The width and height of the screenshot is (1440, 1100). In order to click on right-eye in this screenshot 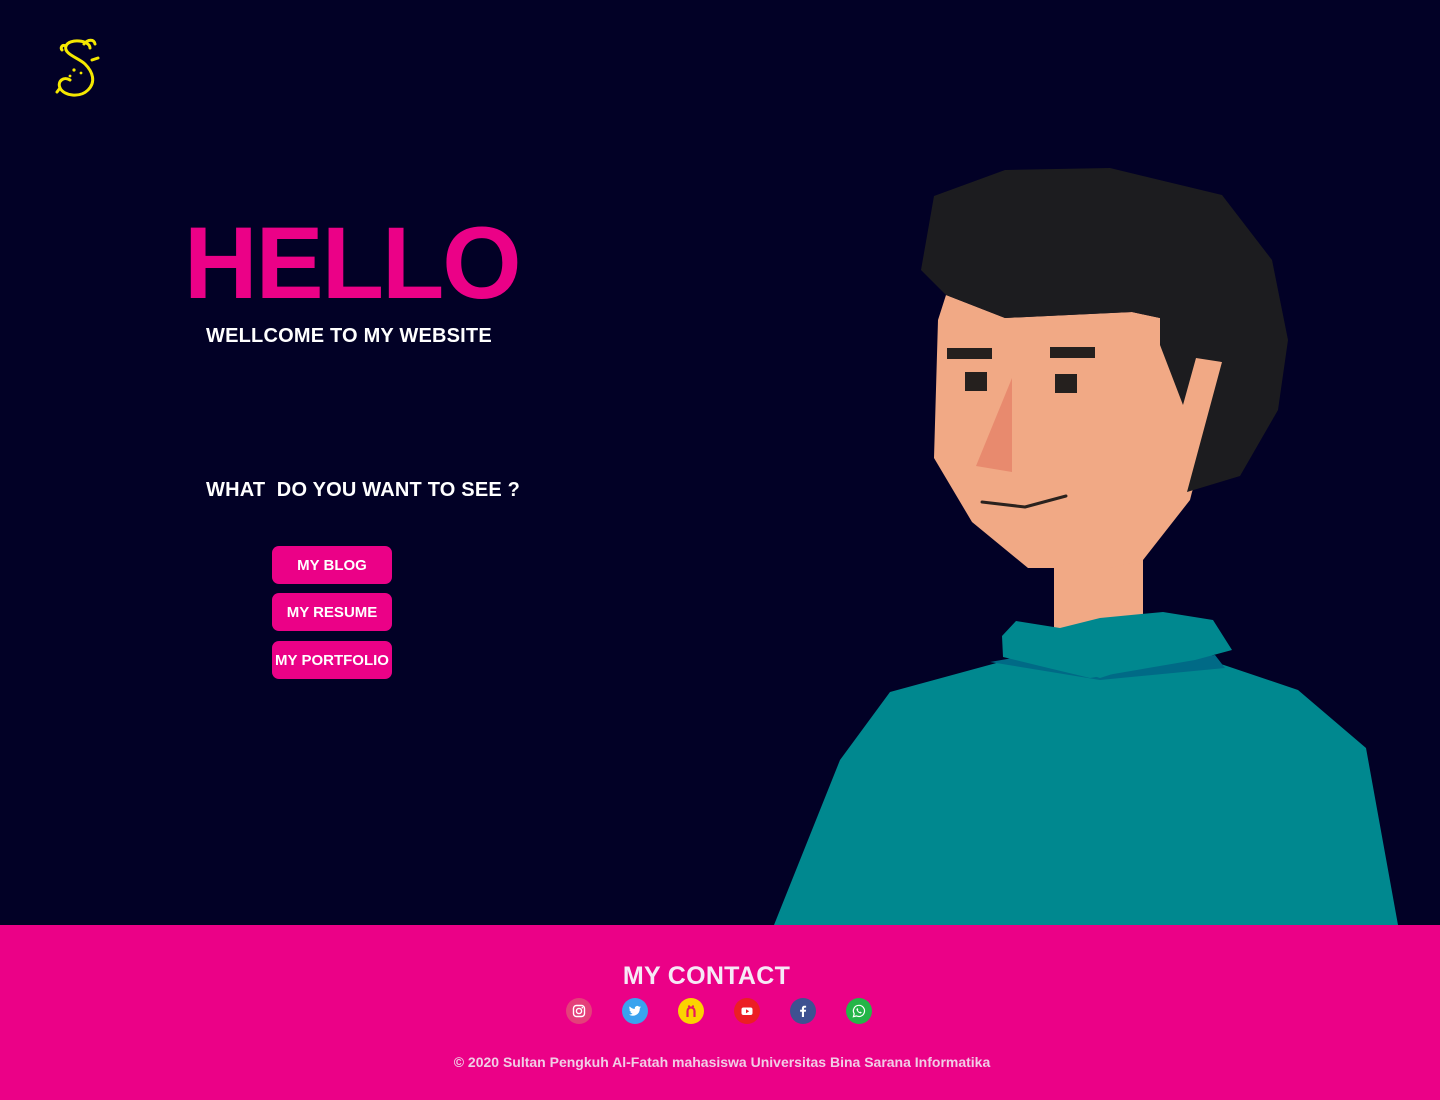, I will do `click(1066, 383)`.